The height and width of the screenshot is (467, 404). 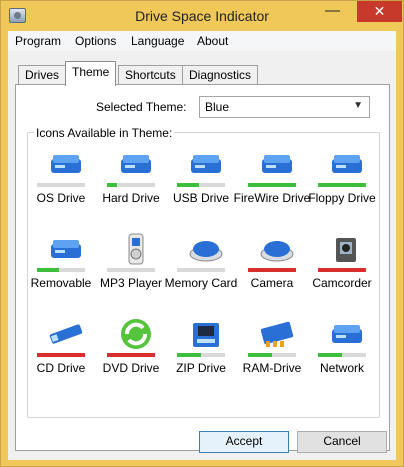 What do you see at coordinates (332, 11) in the screenshot?
I see `minimize-button: —` at bounding box center [332, 11].